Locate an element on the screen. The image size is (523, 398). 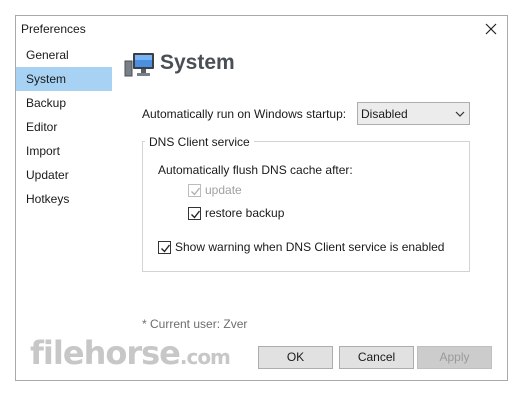
chevron-down-icon is located at coordinates (460, 113).